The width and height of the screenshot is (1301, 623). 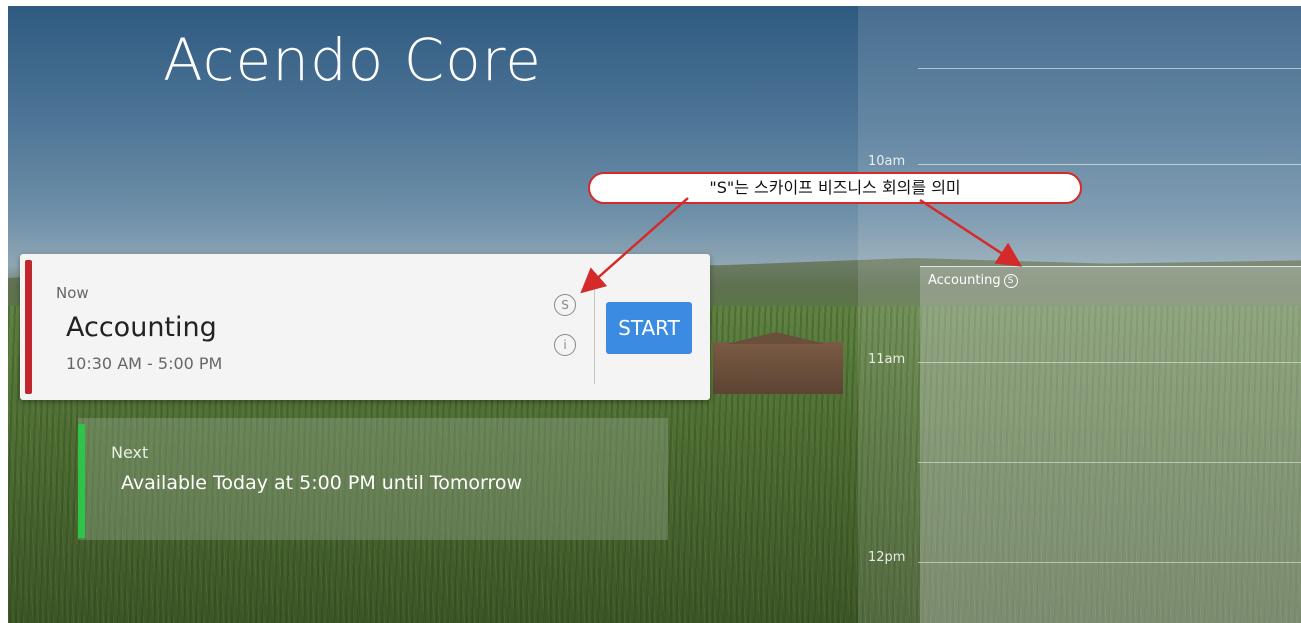 What do you see at coordinates (28, 327) in the screenshot?
I see `now-status-indicator` at bounding box center [28, 327].